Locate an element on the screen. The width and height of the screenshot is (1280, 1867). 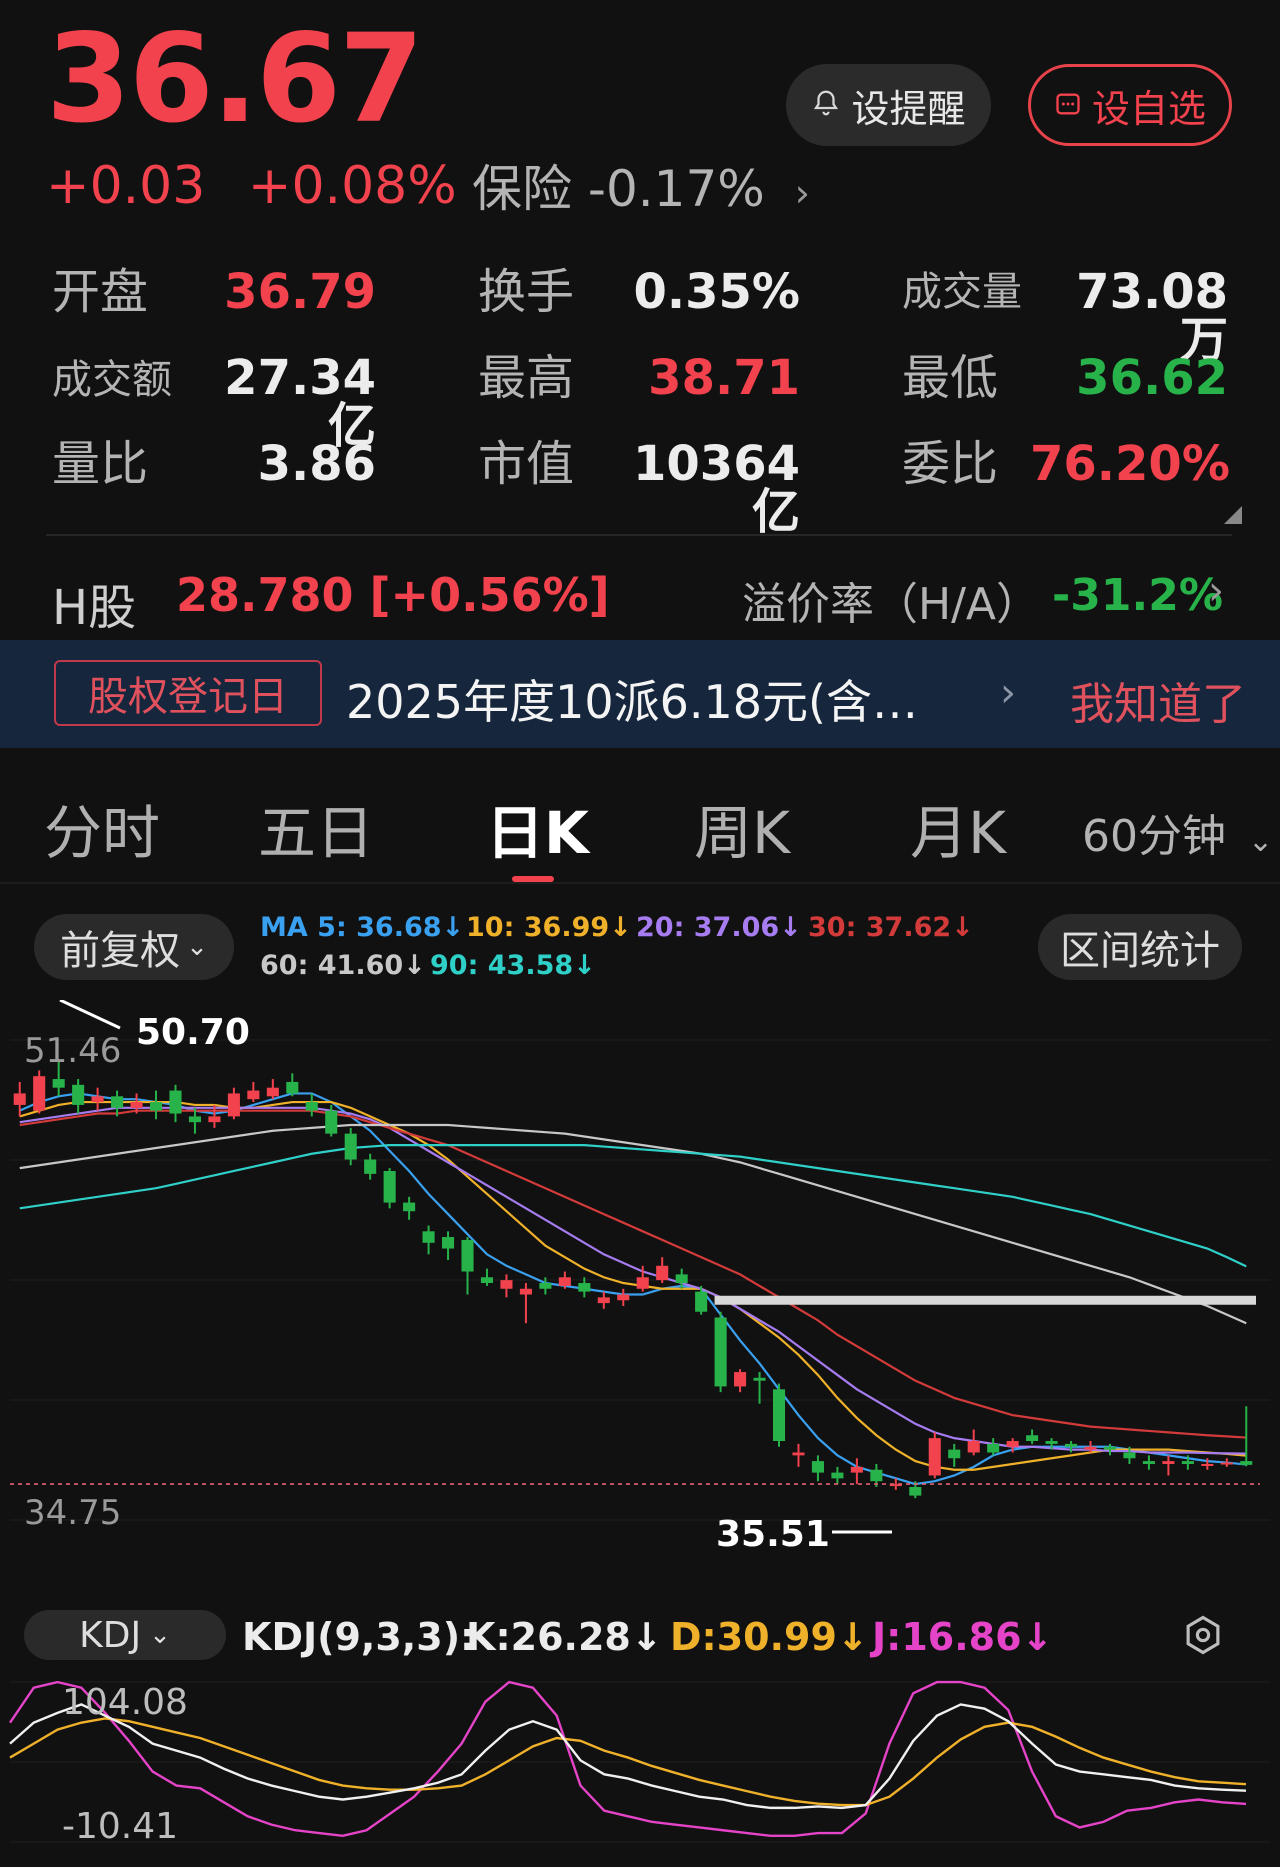
dismiss-notice-button: 我知道了 is located at coordinates (1158, 700).